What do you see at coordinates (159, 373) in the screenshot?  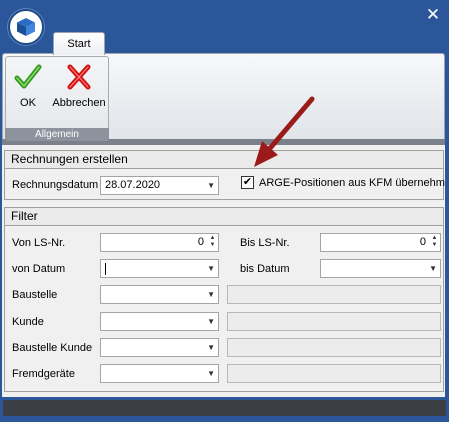 I see `fremdgeraete-dropdown: ▼` at bounding box center [159, 373].